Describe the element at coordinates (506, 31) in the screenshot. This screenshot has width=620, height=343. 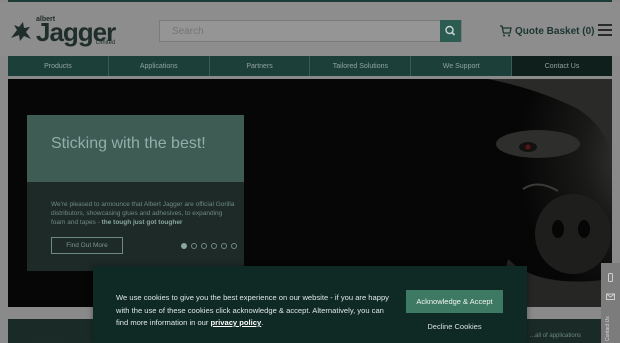
I see `cart-icon` at that location.